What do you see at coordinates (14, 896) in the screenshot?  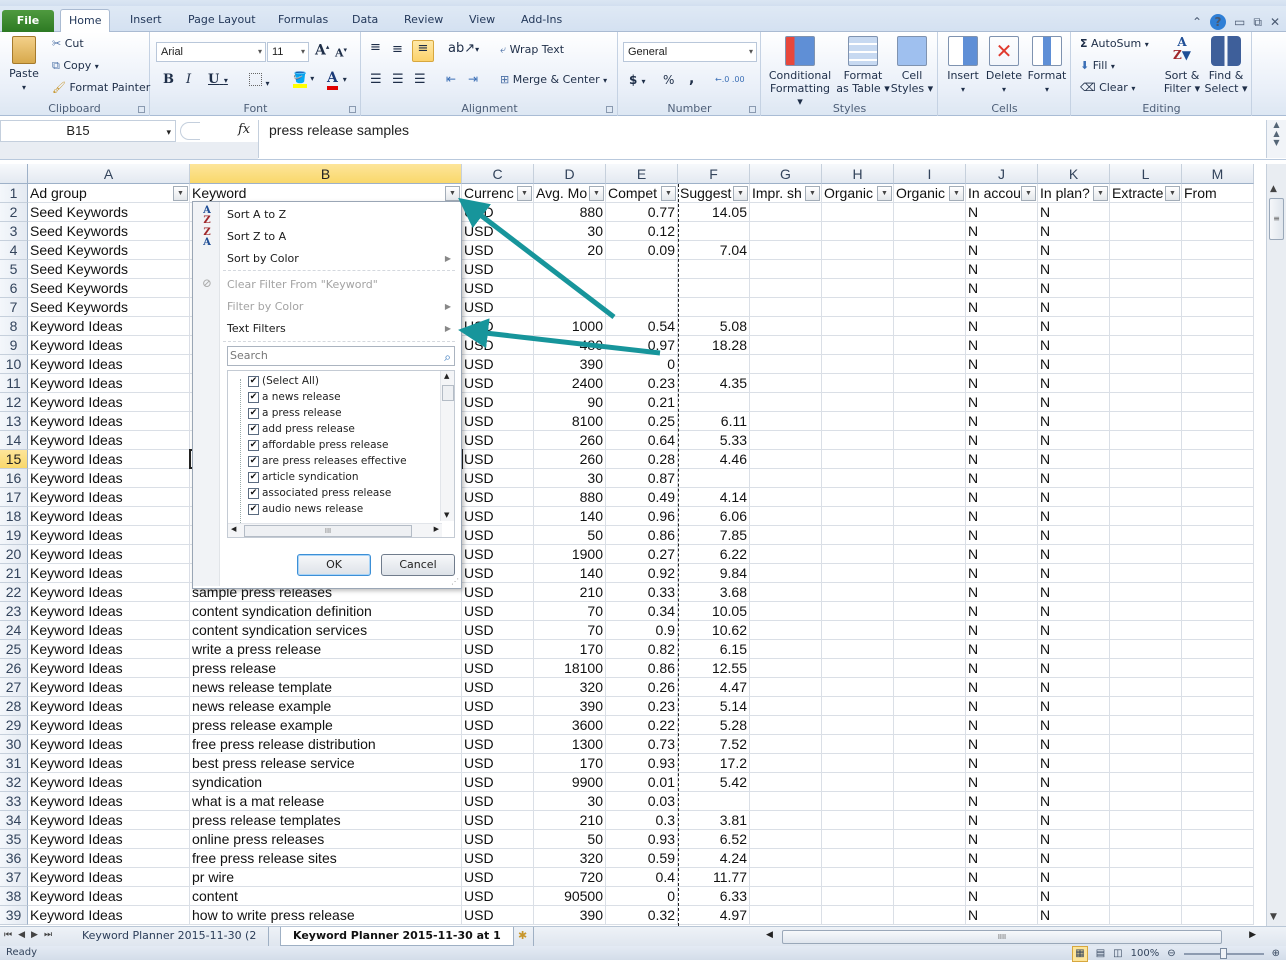 I see `row-header: 38` at bounding box center [14, 896].